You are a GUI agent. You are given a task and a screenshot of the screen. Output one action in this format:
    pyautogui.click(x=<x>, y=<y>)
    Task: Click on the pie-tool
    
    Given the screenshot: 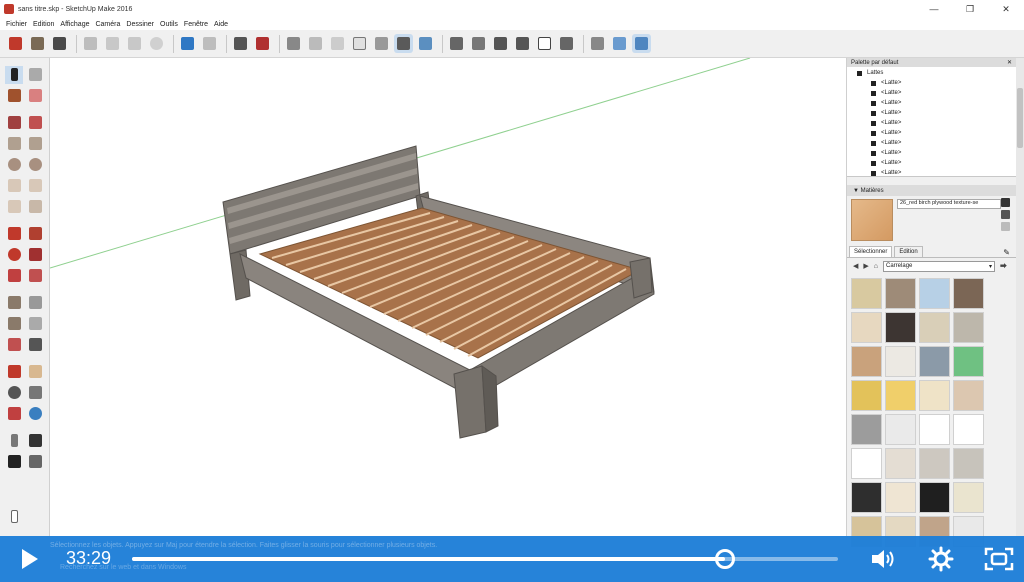 What is the action you would take?
    pyautogui.click(x=35, y=207)
    